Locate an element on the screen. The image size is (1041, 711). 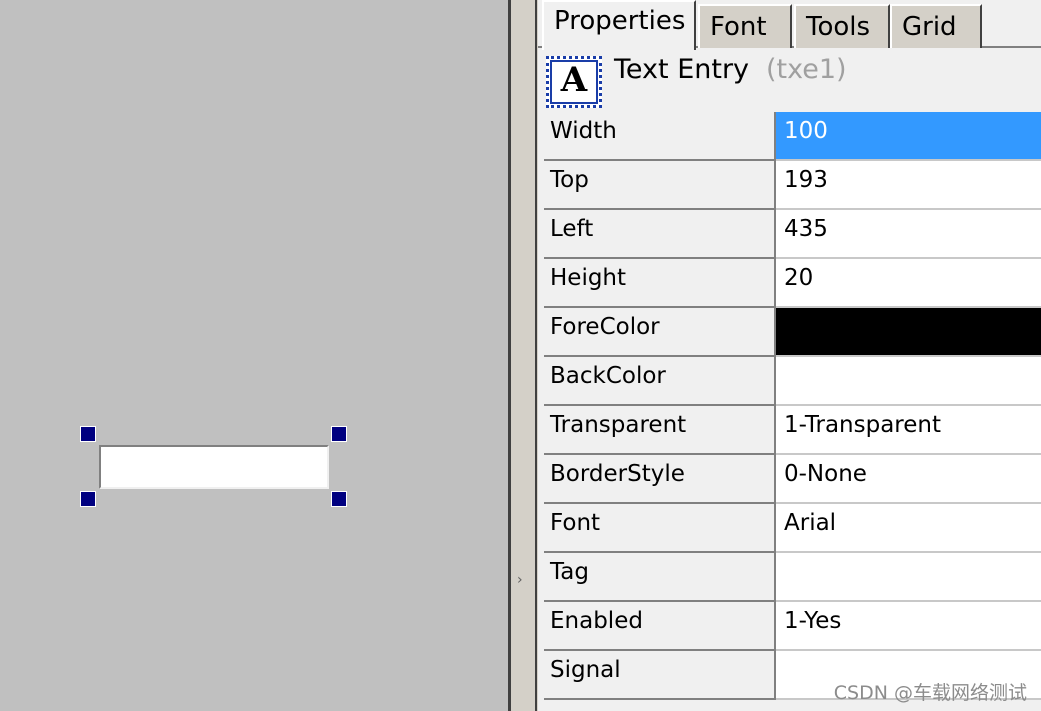
tab-bar: Properties Font Tools Grid is located at coordinates (789, 25).